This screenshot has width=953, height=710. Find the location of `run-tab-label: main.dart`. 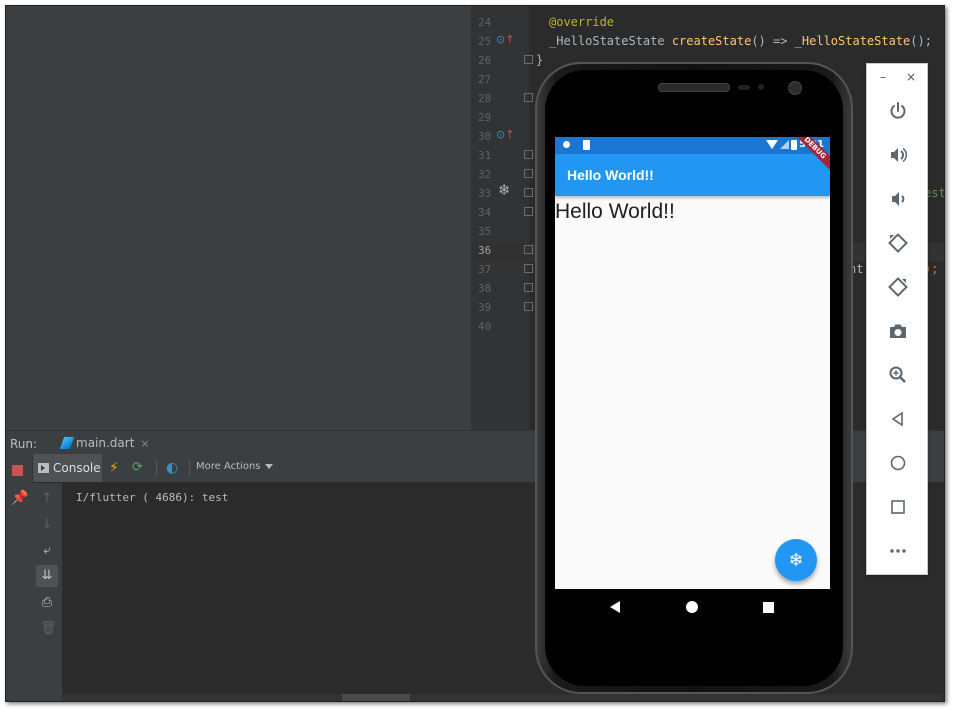

run-tab-label: main.dart is located at coordinates (105, 443).